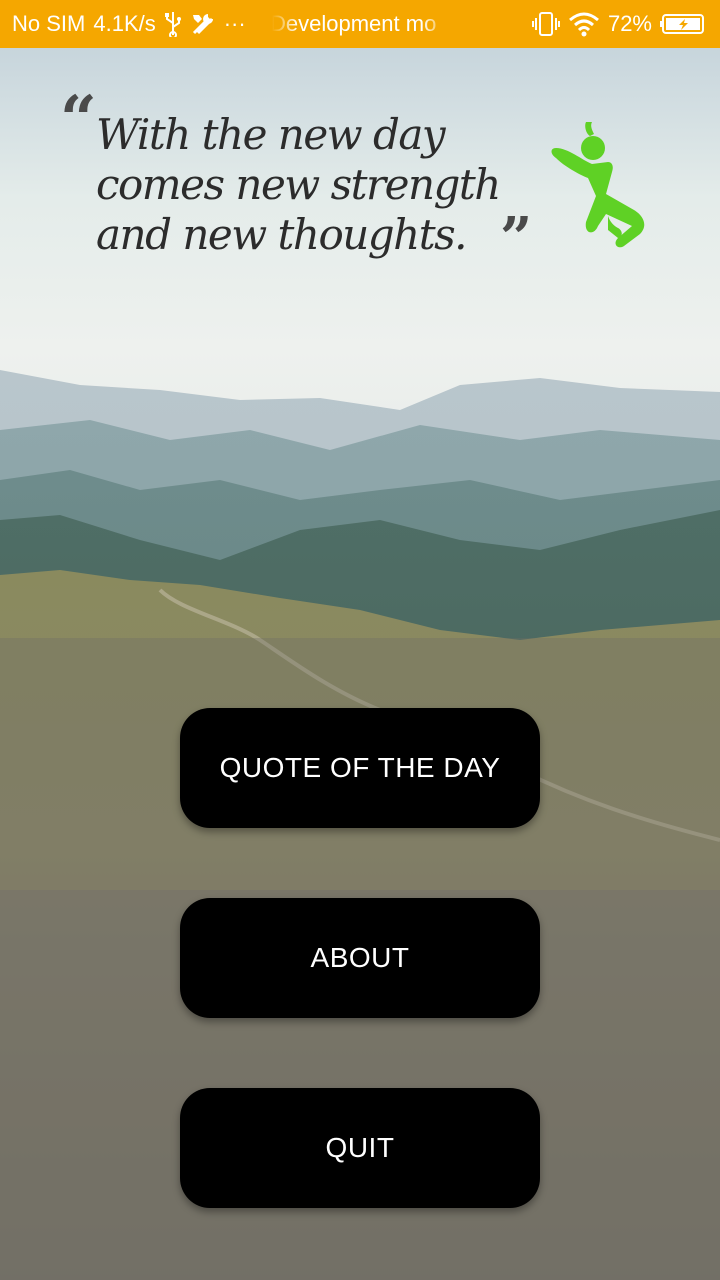 The height and width of the screenshot is (1280, 720). Describe the element at coordinates (285, 24) in the screenshot. I see `ticker-fade-left` at that location.